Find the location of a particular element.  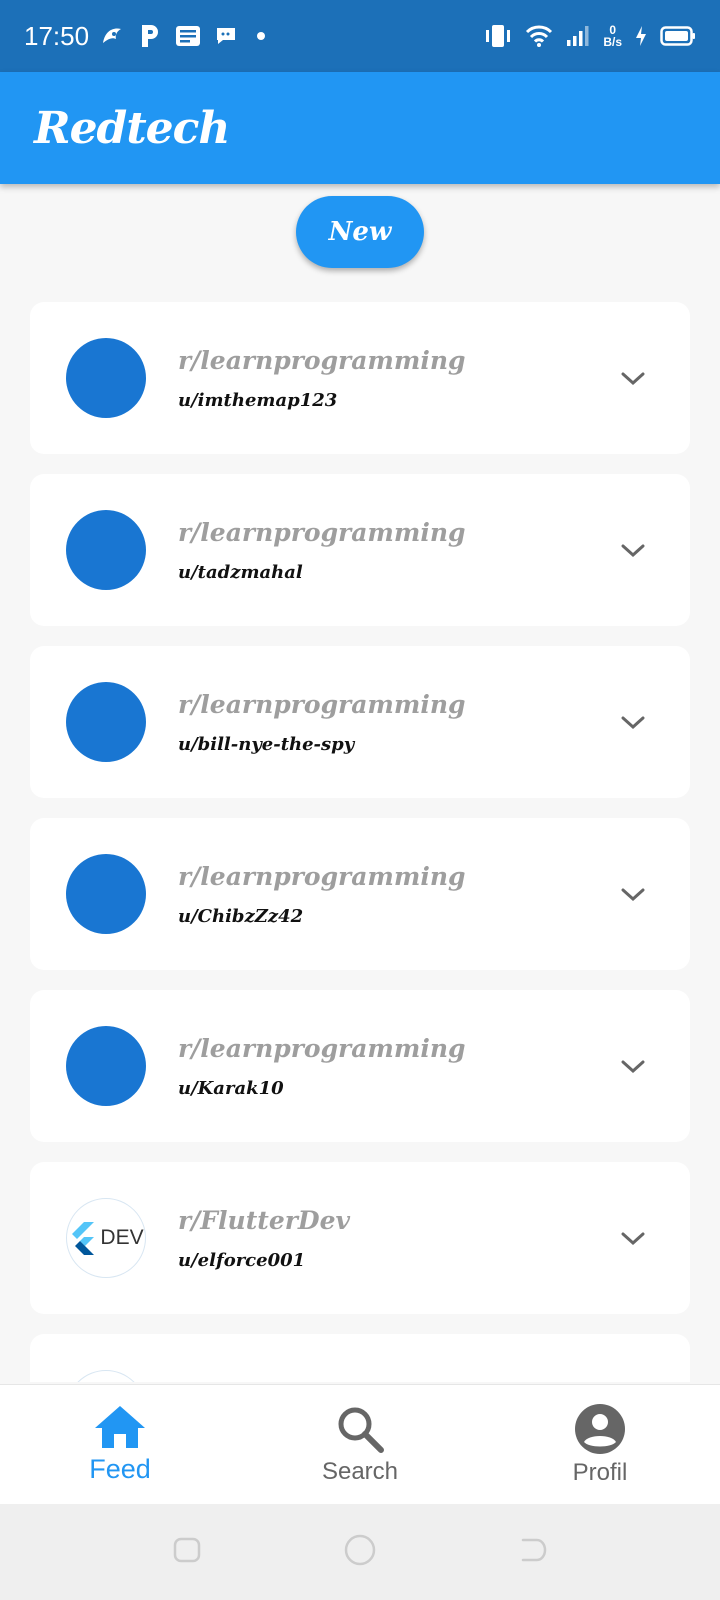

p-icon is located at coordinates (150, 36).